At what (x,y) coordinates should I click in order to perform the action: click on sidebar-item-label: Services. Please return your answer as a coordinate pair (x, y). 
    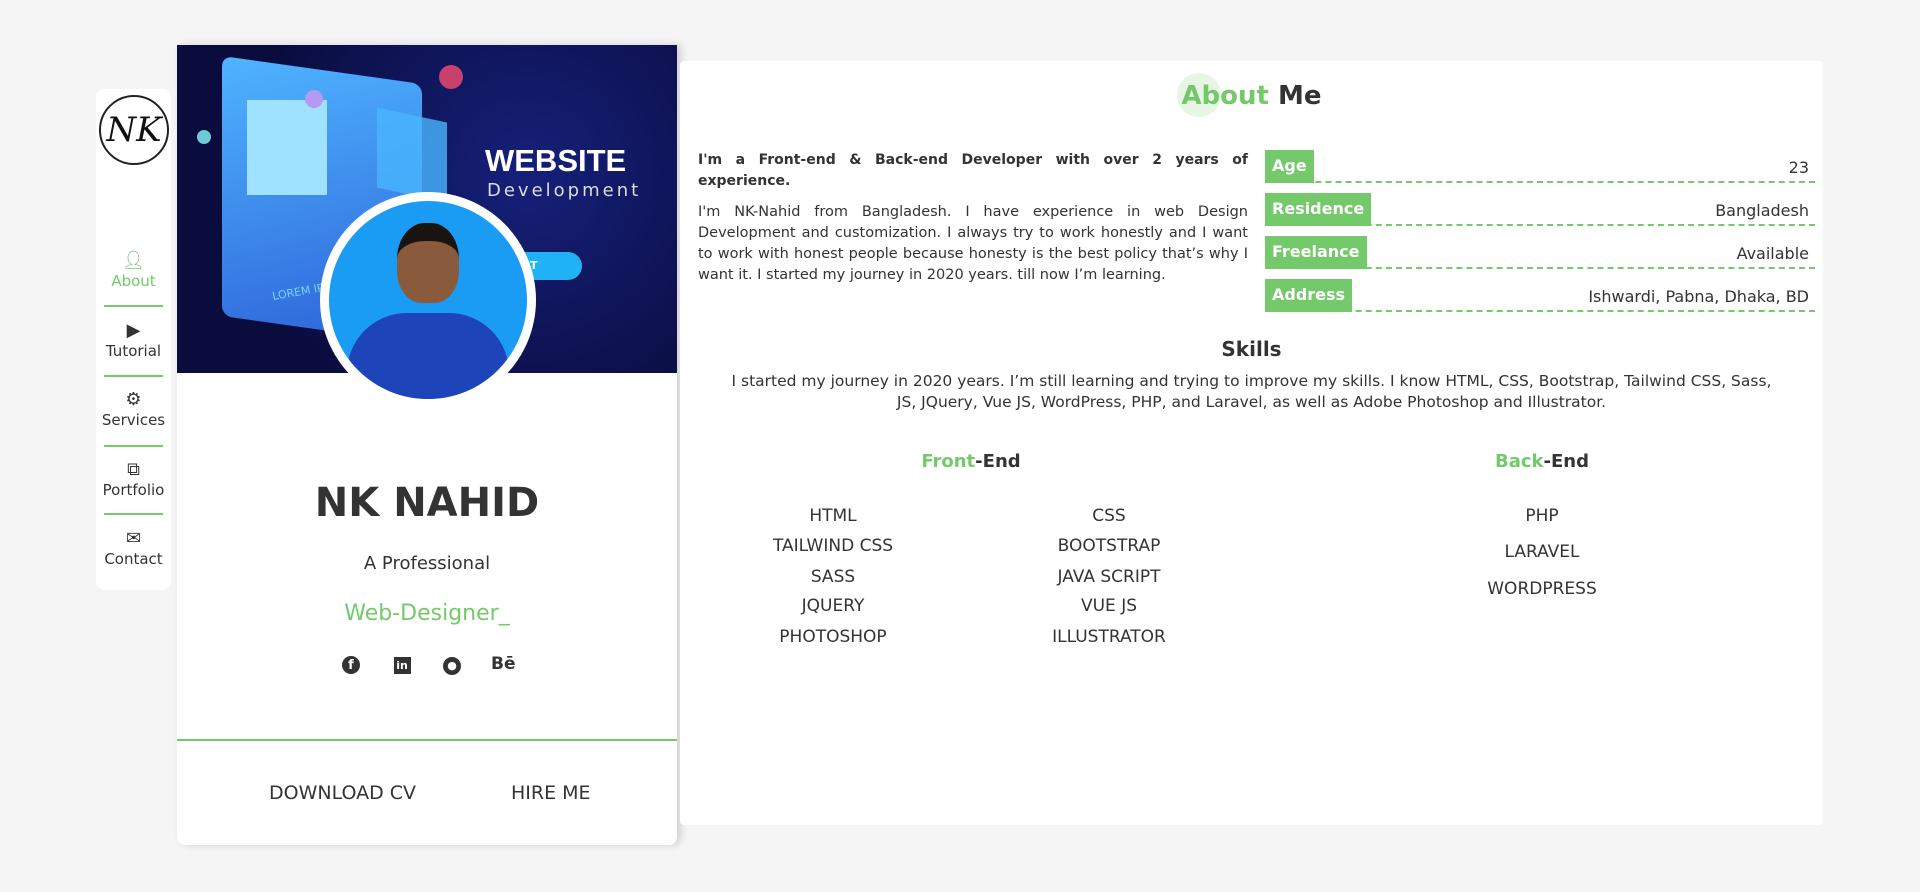
    Looking at the image, I should click on (133, 420).